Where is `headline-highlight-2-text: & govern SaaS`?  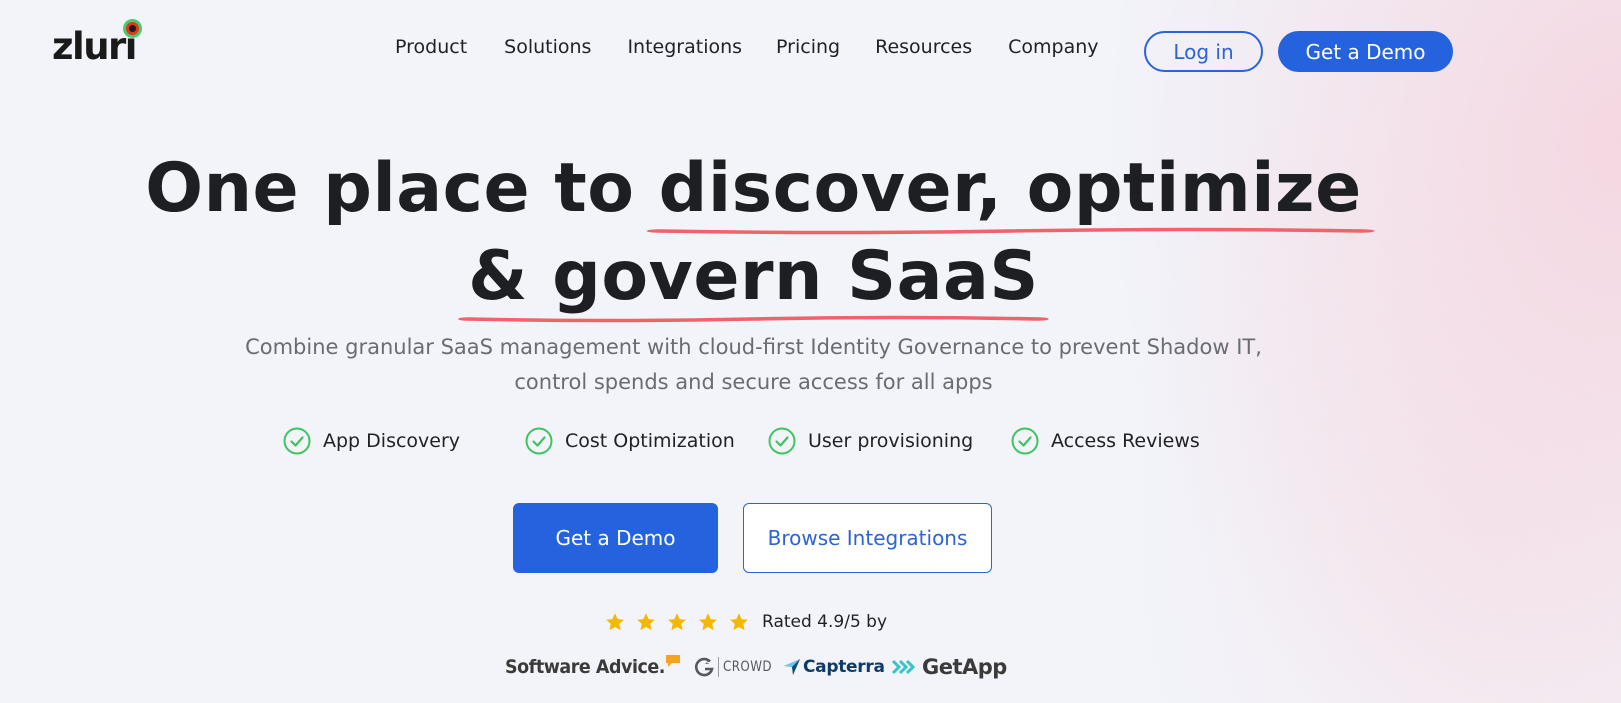
headline-highlight-2-text: & govern SaaS is located at coordinates (753, 276).